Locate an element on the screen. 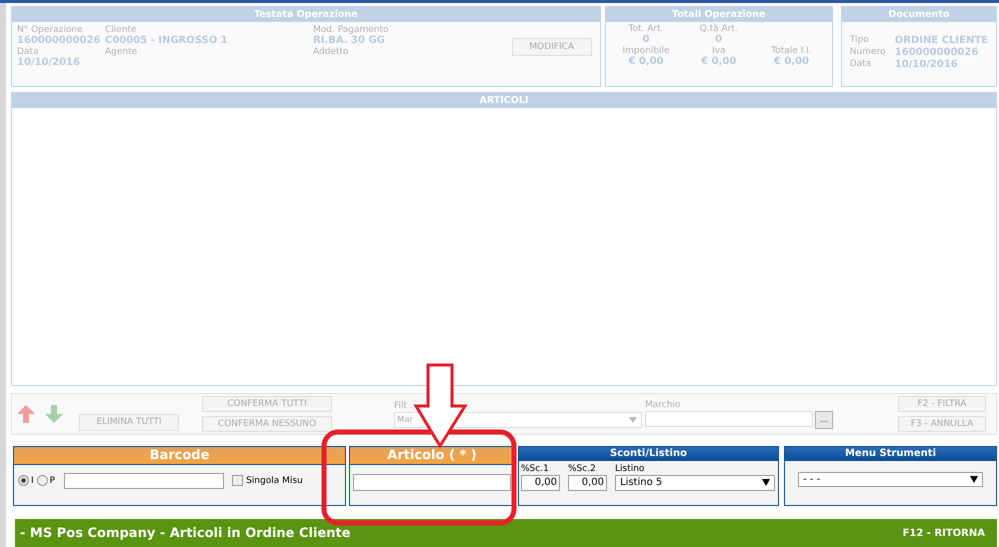 Image resolution: width=999 pixels, height=547 pixels. field-label: Listino is located at coordinates (630, 469).